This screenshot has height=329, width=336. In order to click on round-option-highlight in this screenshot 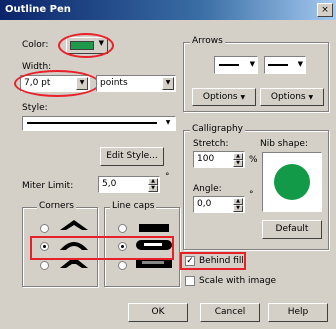, I will do `click(102, 248)`.